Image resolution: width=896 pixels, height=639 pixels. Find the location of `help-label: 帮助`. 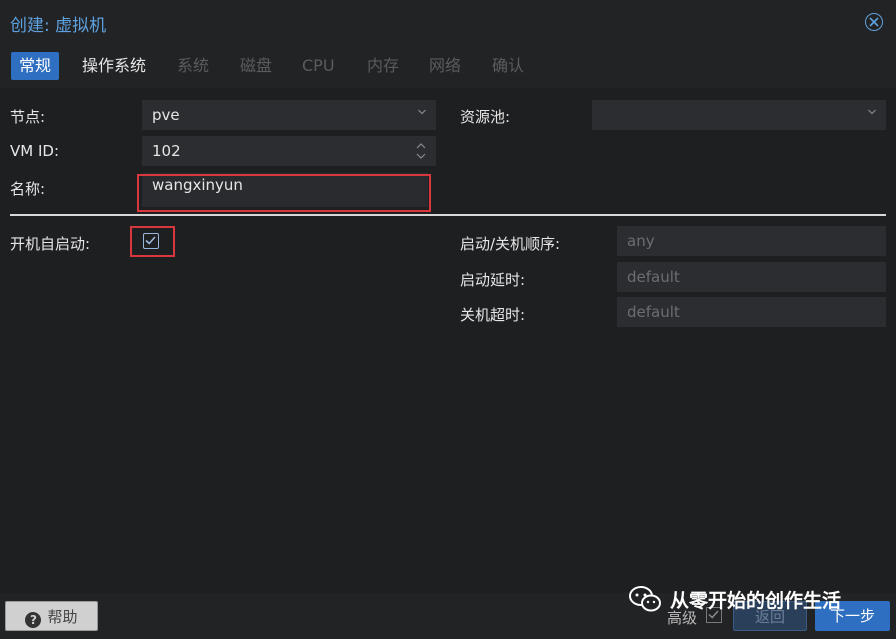

help-label: 帮助 is located at coordinates (62, 617).